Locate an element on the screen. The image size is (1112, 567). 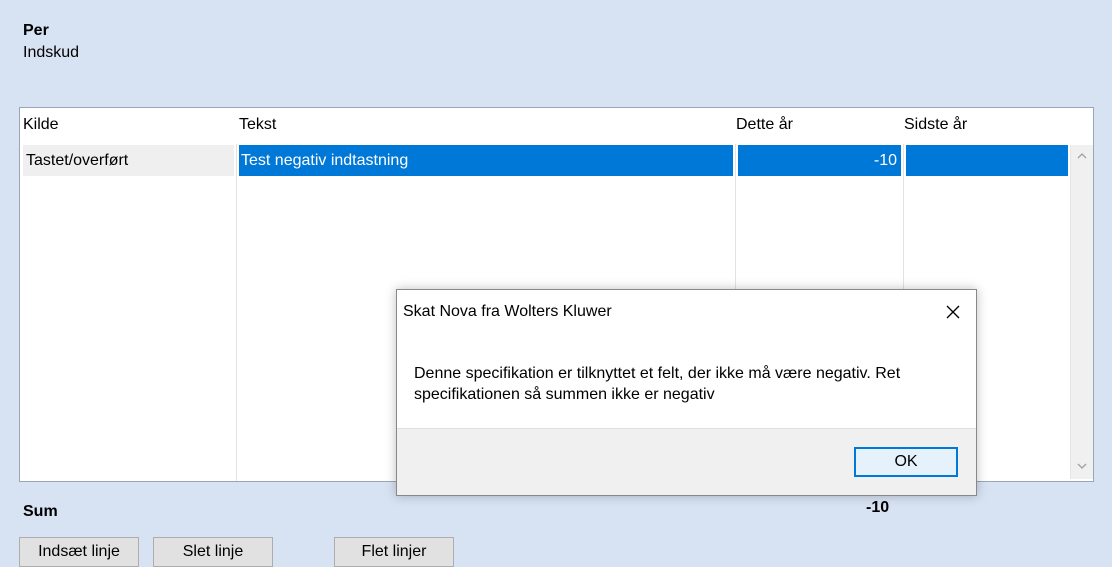
column-divider is located at coordinates (236, 312).